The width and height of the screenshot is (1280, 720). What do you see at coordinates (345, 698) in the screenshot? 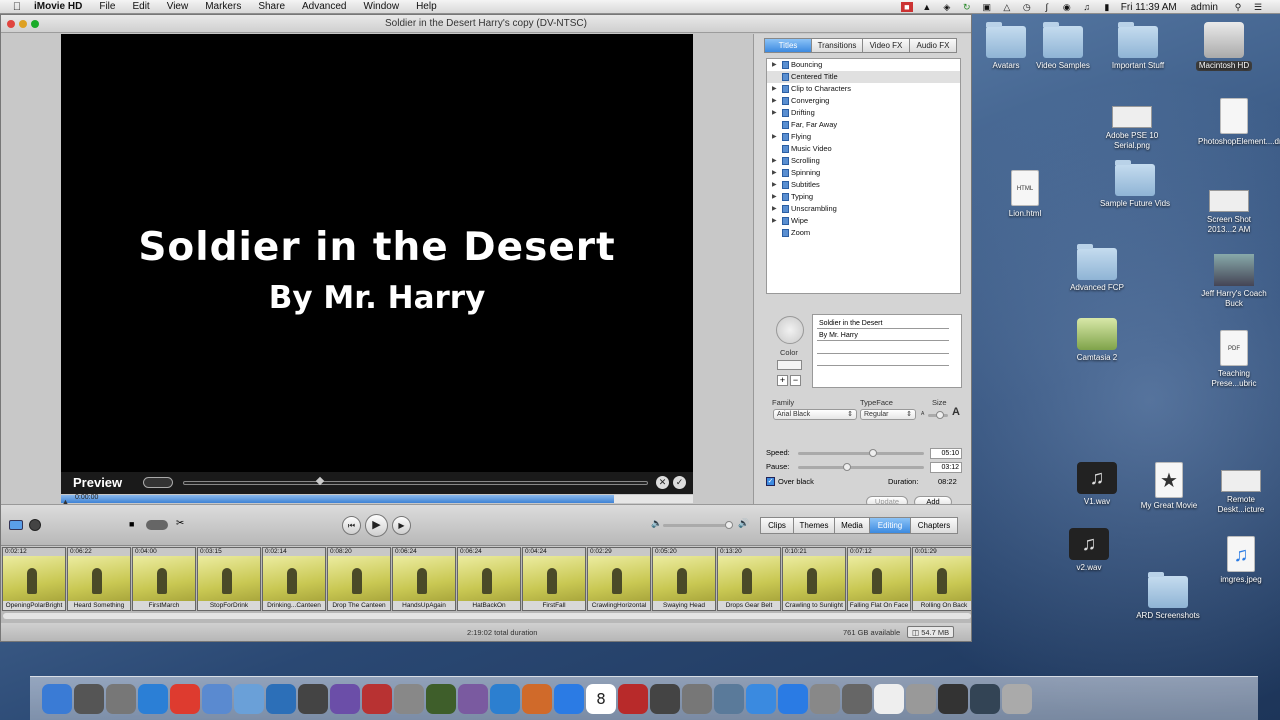
I see `imovie-icon` at bounding box center [345, 698].